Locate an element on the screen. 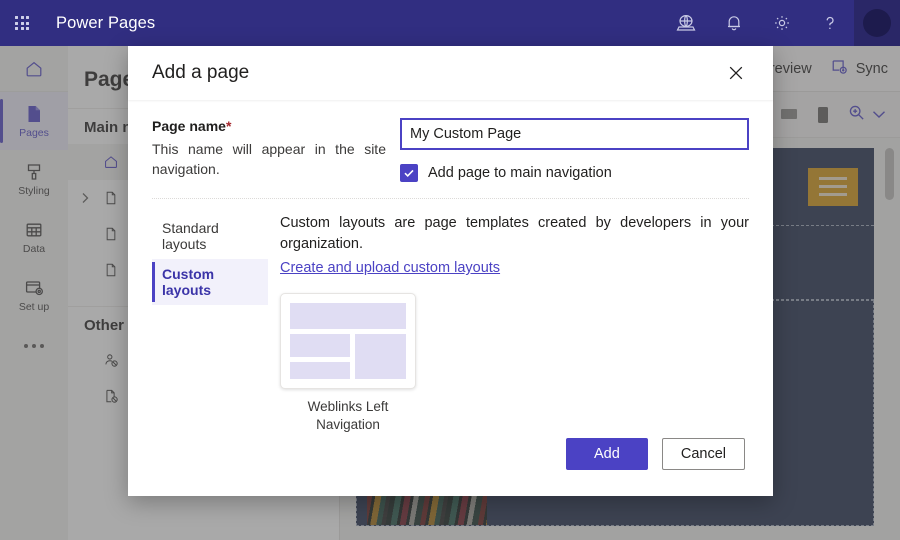 Image resolution: width=900 pixels, height=540 pixels. layout-card-list: Weblinks Left Navigation is located at coordinates (514, 363).